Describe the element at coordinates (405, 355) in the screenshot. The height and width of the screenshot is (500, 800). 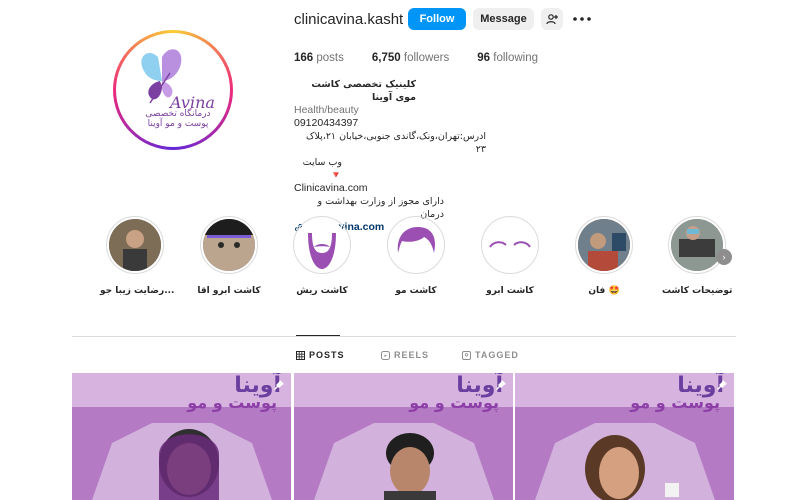
I see `tab-reels: REELS` at that location.